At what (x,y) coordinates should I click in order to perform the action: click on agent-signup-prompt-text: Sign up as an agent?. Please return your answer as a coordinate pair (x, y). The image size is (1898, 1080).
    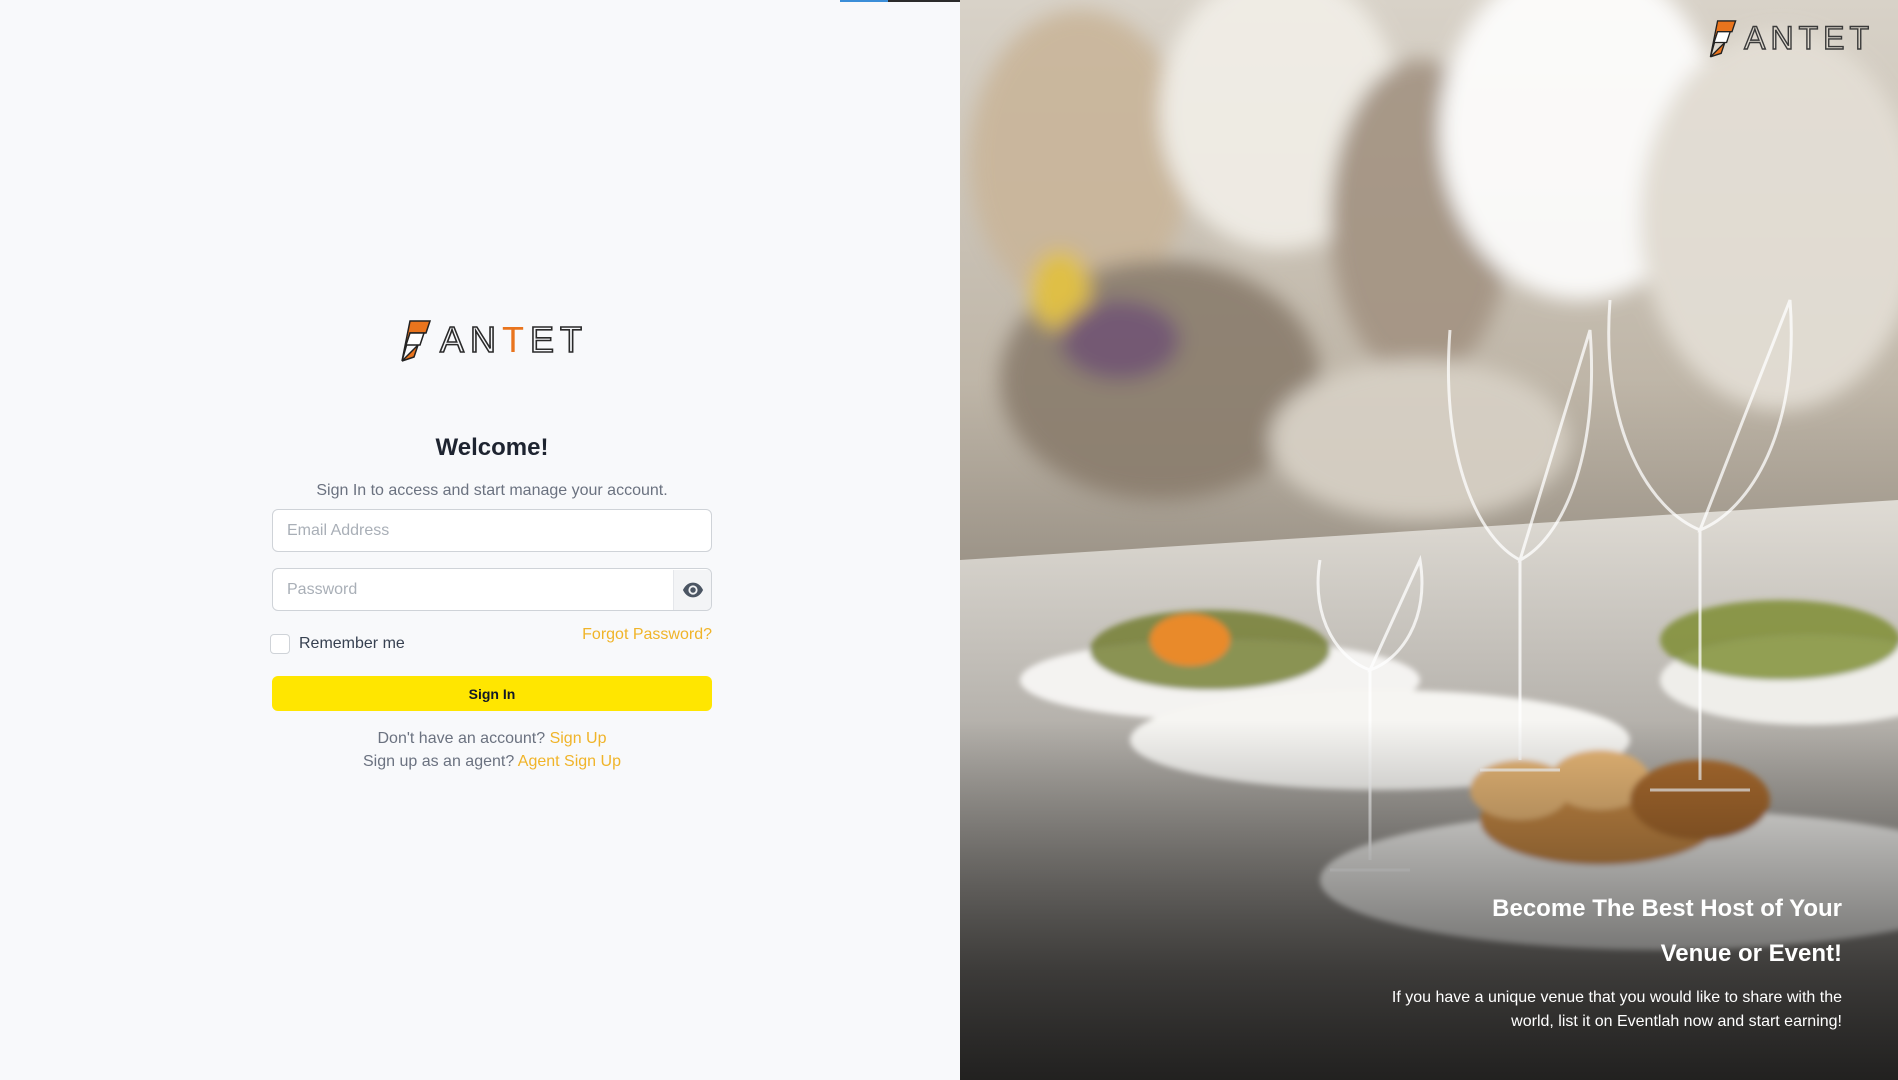
    Looking at the image, I should click on (439, 761).